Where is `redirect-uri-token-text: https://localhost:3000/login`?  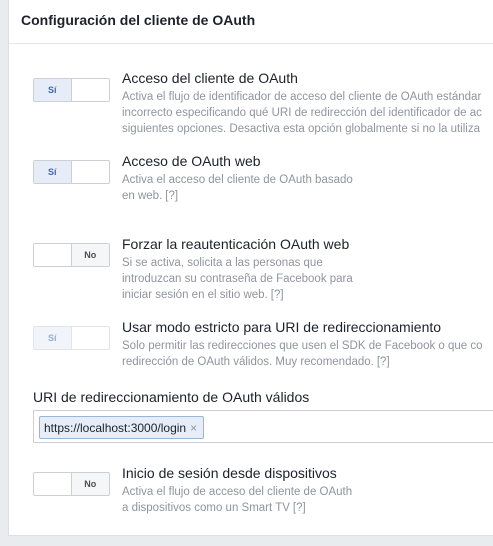 redirect-uri-token-text: https://localhost:3000/login is located at coordinates (115, 427).